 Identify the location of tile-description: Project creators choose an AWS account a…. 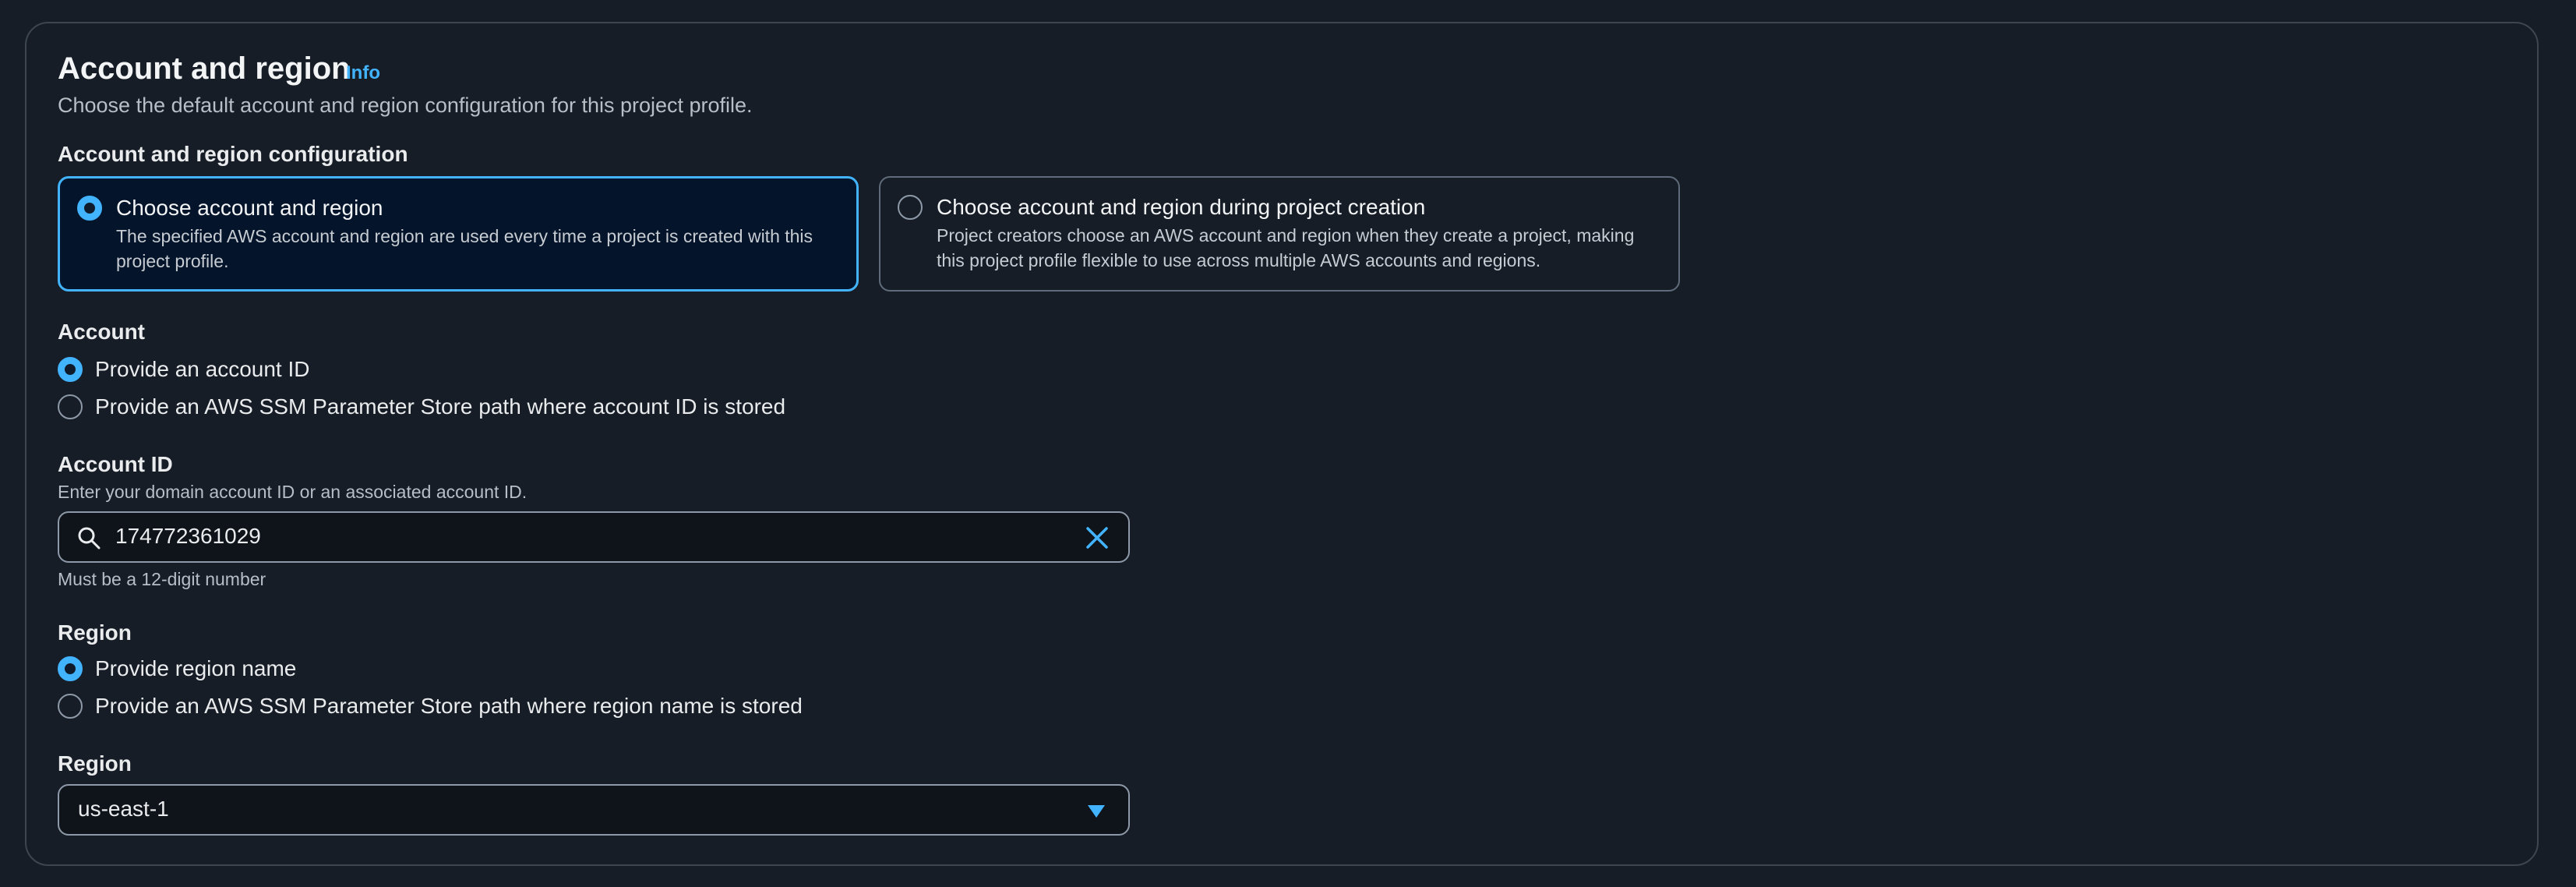
(1286, 247).